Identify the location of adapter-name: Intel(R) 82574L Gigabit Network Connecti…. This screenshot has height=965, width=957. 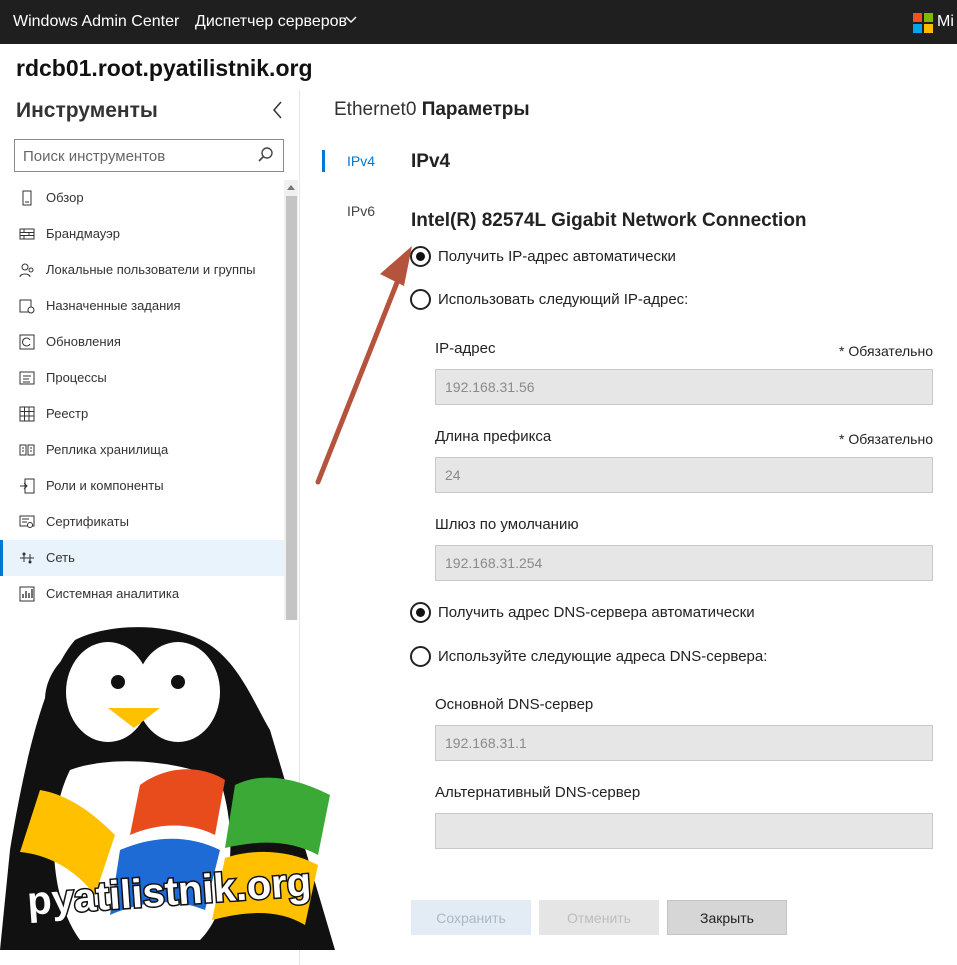
(609, 220).